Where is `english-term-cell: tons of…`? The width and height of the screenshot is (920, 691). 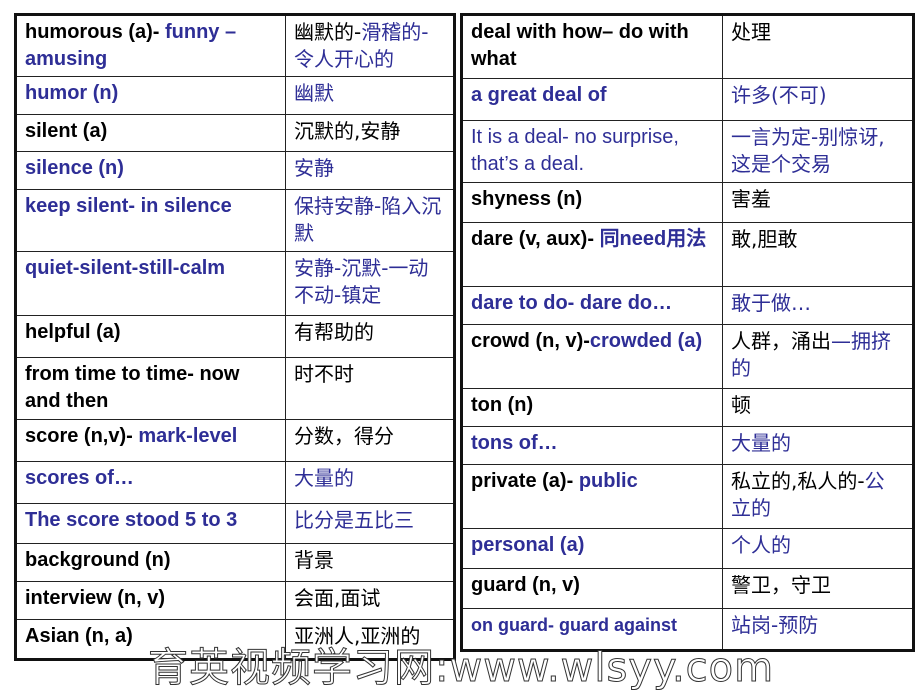
english-term-cell: tons of… is located at coordinates (592, 445).